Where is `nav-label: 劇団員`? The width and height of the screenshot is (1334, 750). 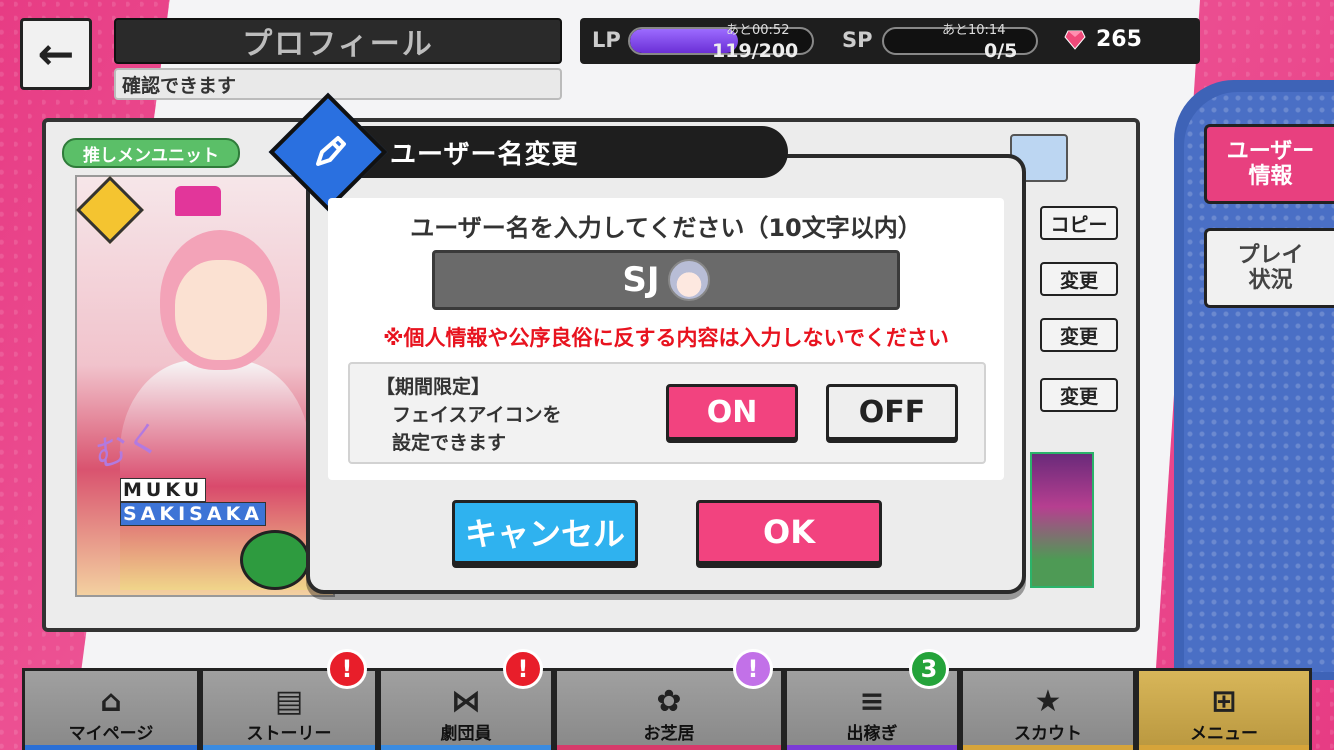
nav-label: 劇団員 is located at coordinates (466, 734).